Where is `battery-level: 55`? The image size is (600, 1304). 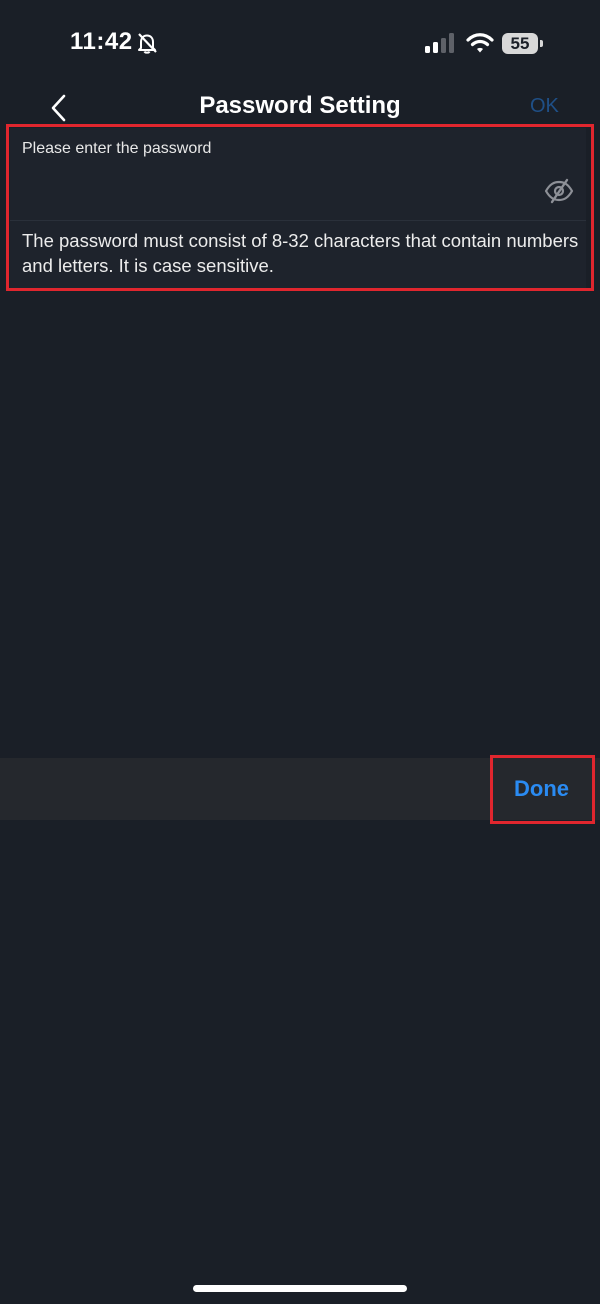 battery-level: 55 is located at coordinates (520, 43).